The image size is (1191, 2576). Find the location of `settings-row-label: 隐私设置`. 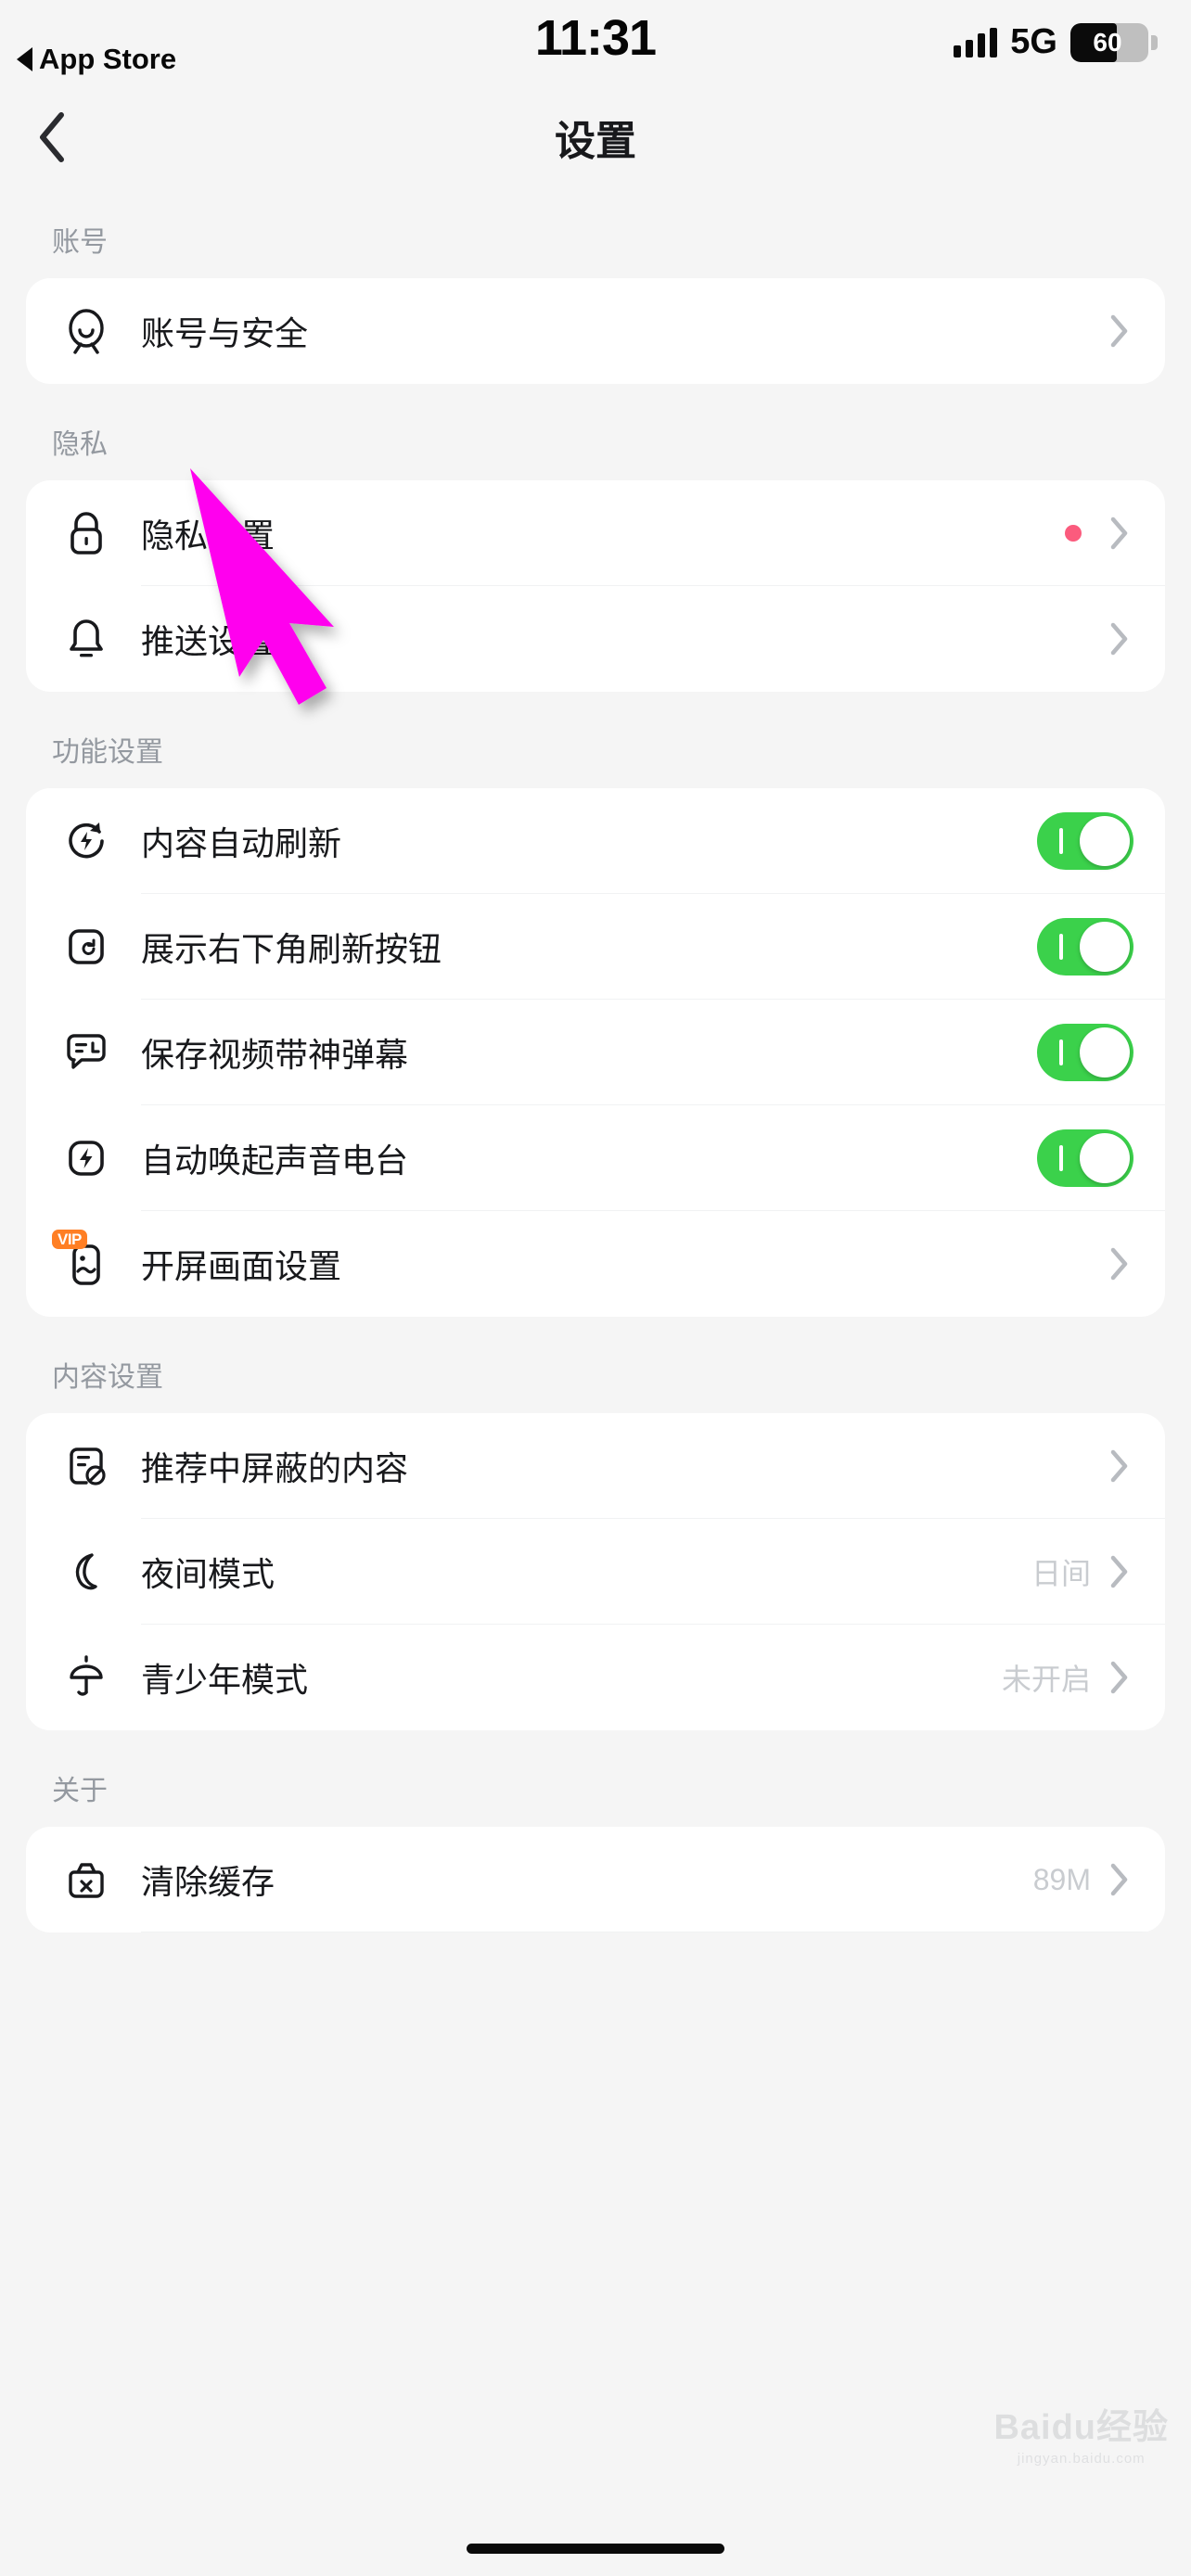

settings-row-label: 隐私设置 is located at coordinates (208, 535).